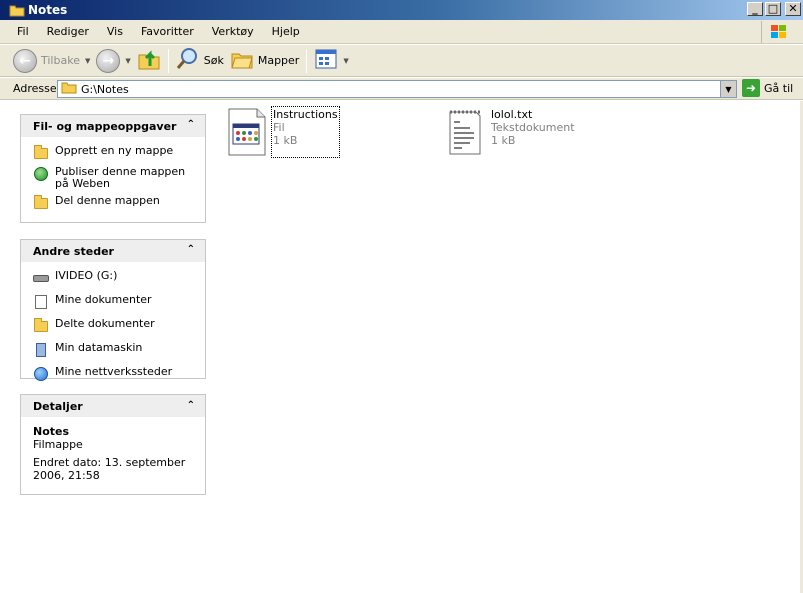  Describe the element at coordinates (278, 60) in the screenshot. I see `folders-label: Mapper` at that location.